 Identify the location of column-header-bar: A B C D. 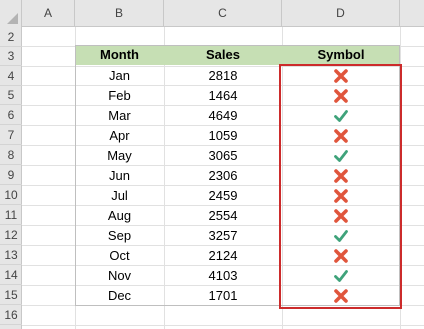
(212, 13).